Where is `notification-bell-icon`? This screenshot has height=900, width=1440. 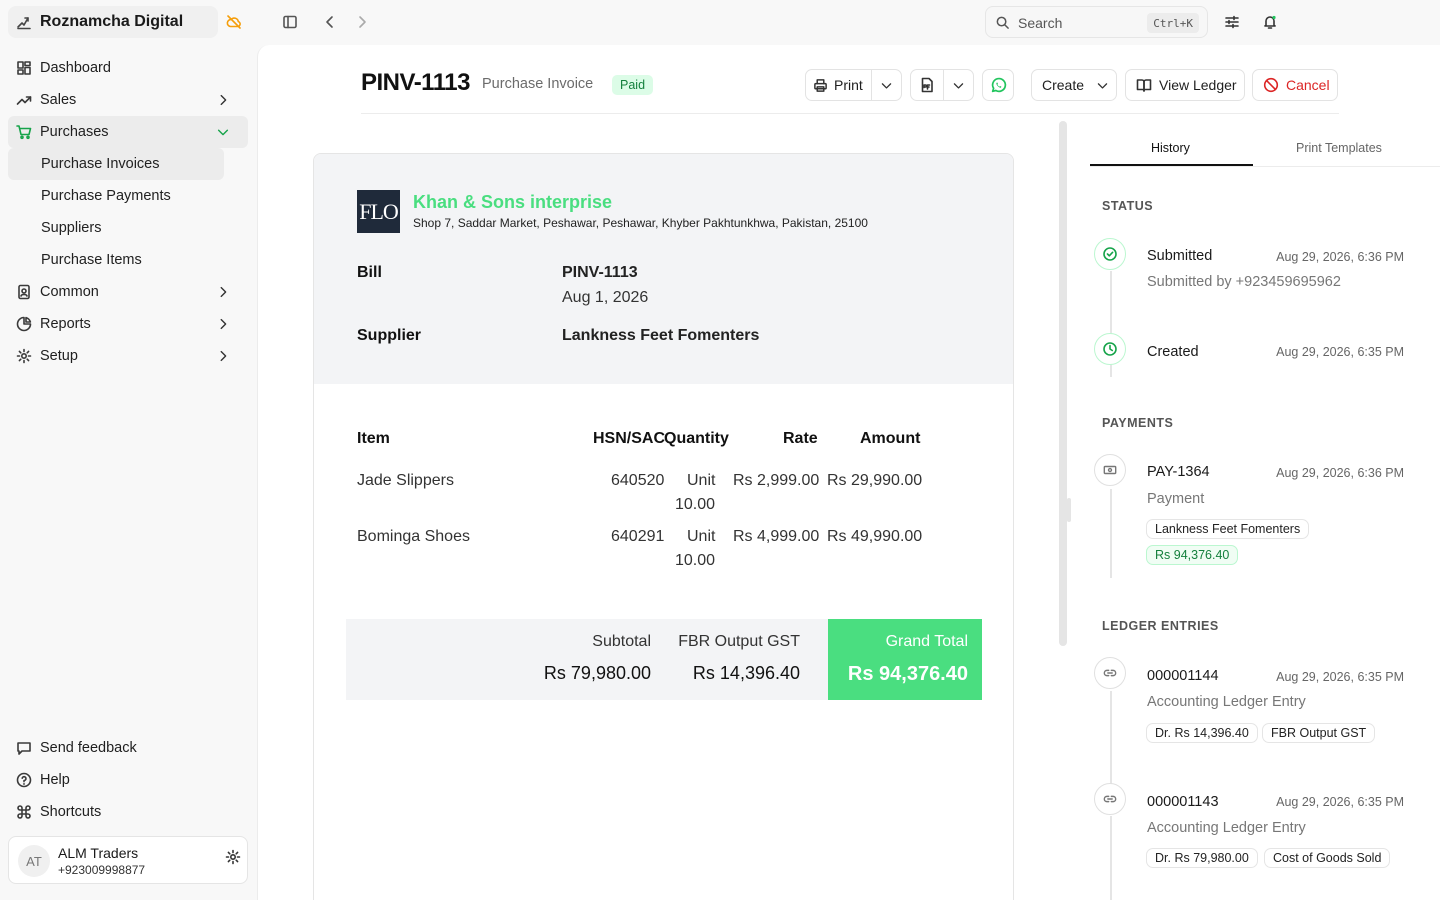 notification-bell-icon is located at coordinates (1270, 22).